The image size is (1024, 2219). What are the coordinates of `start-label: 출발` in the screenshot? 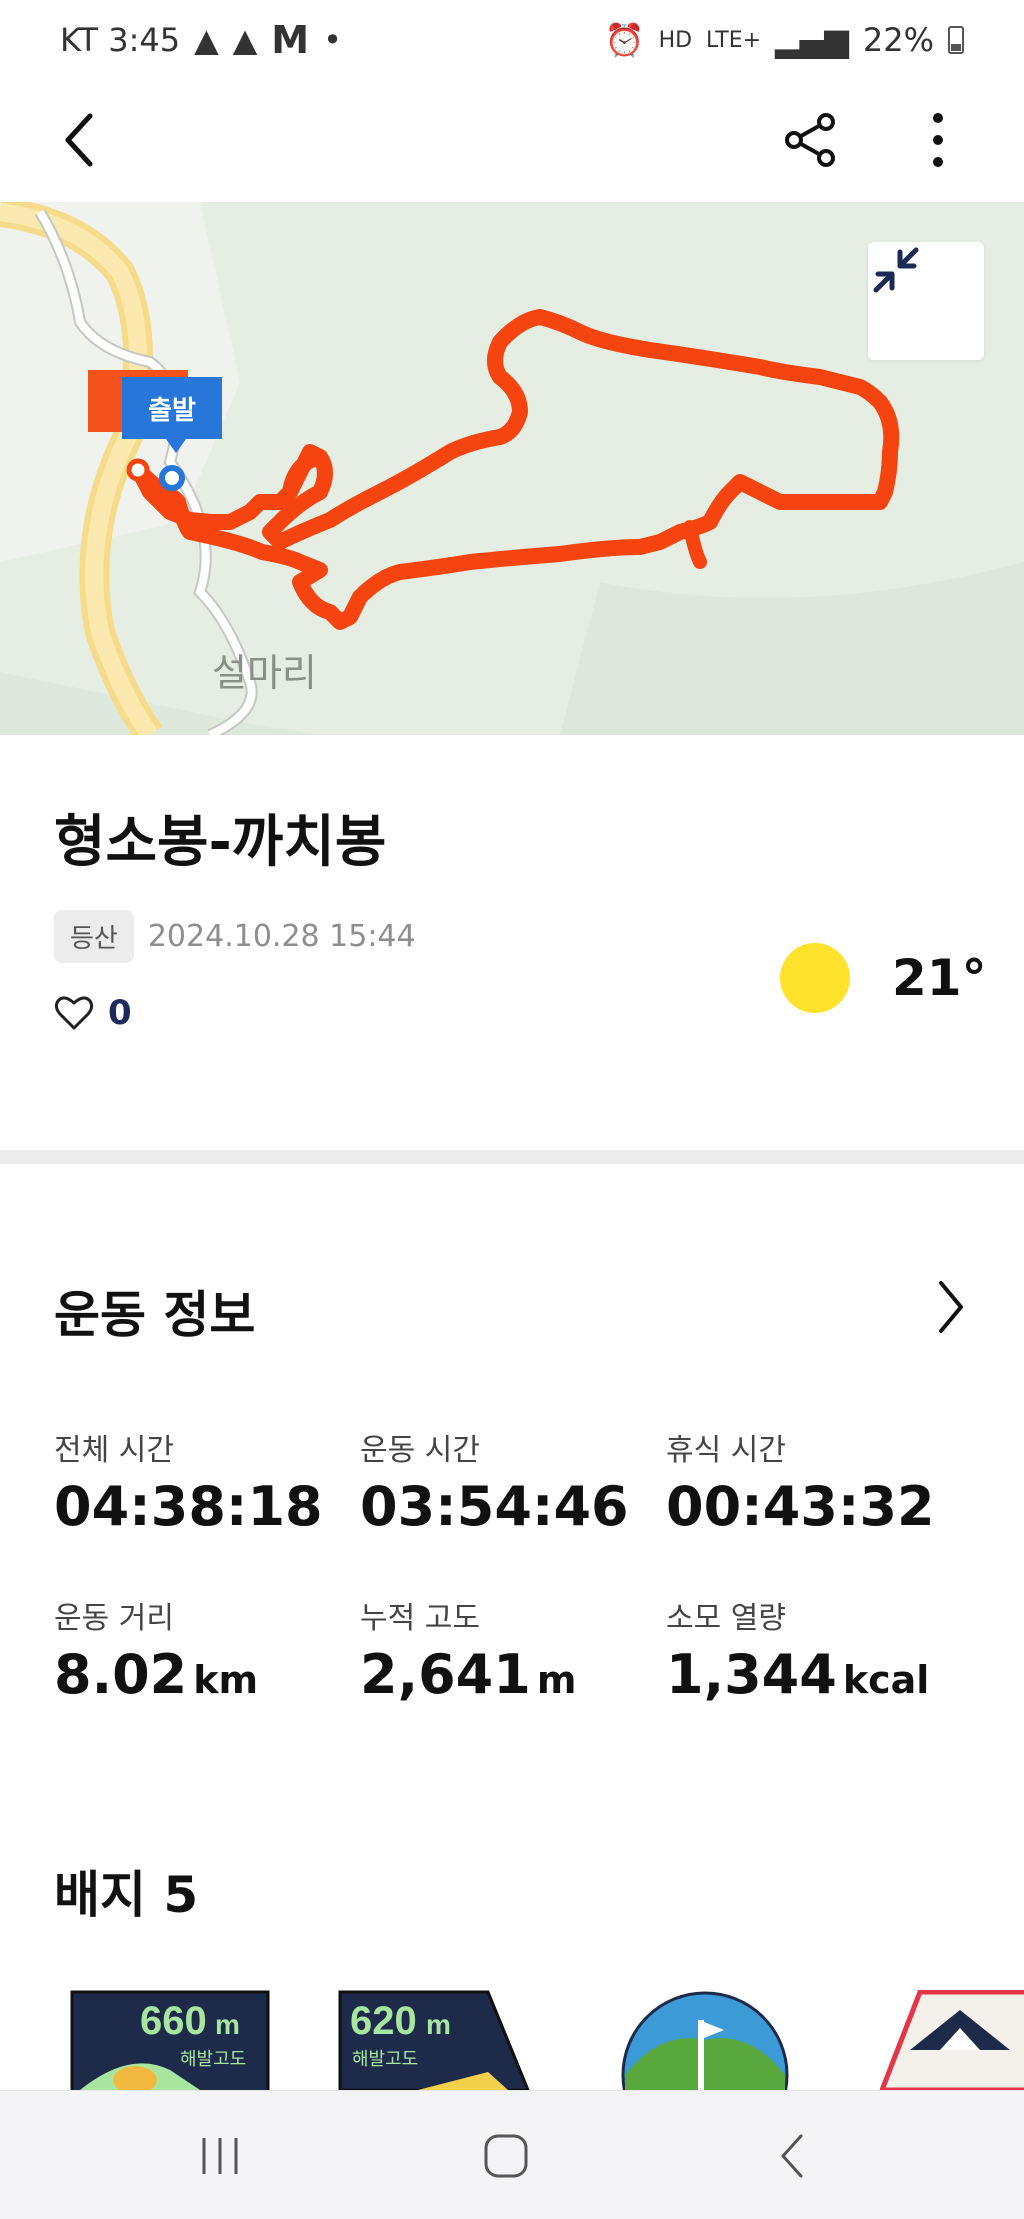 It's located at (172, 415).